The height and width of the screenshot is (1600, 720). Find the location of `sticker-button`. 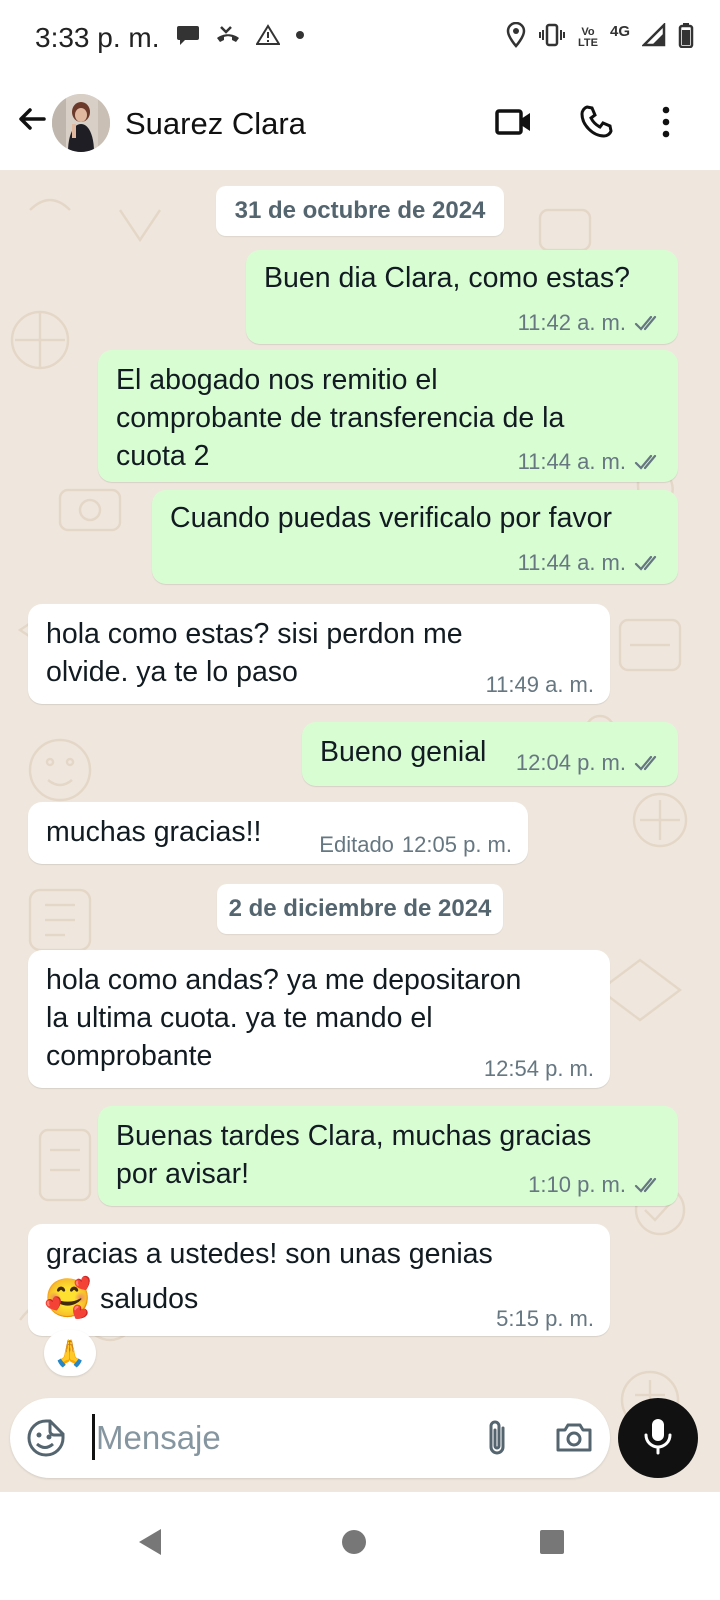

sticker-button is located at coordinates (46, 1438).